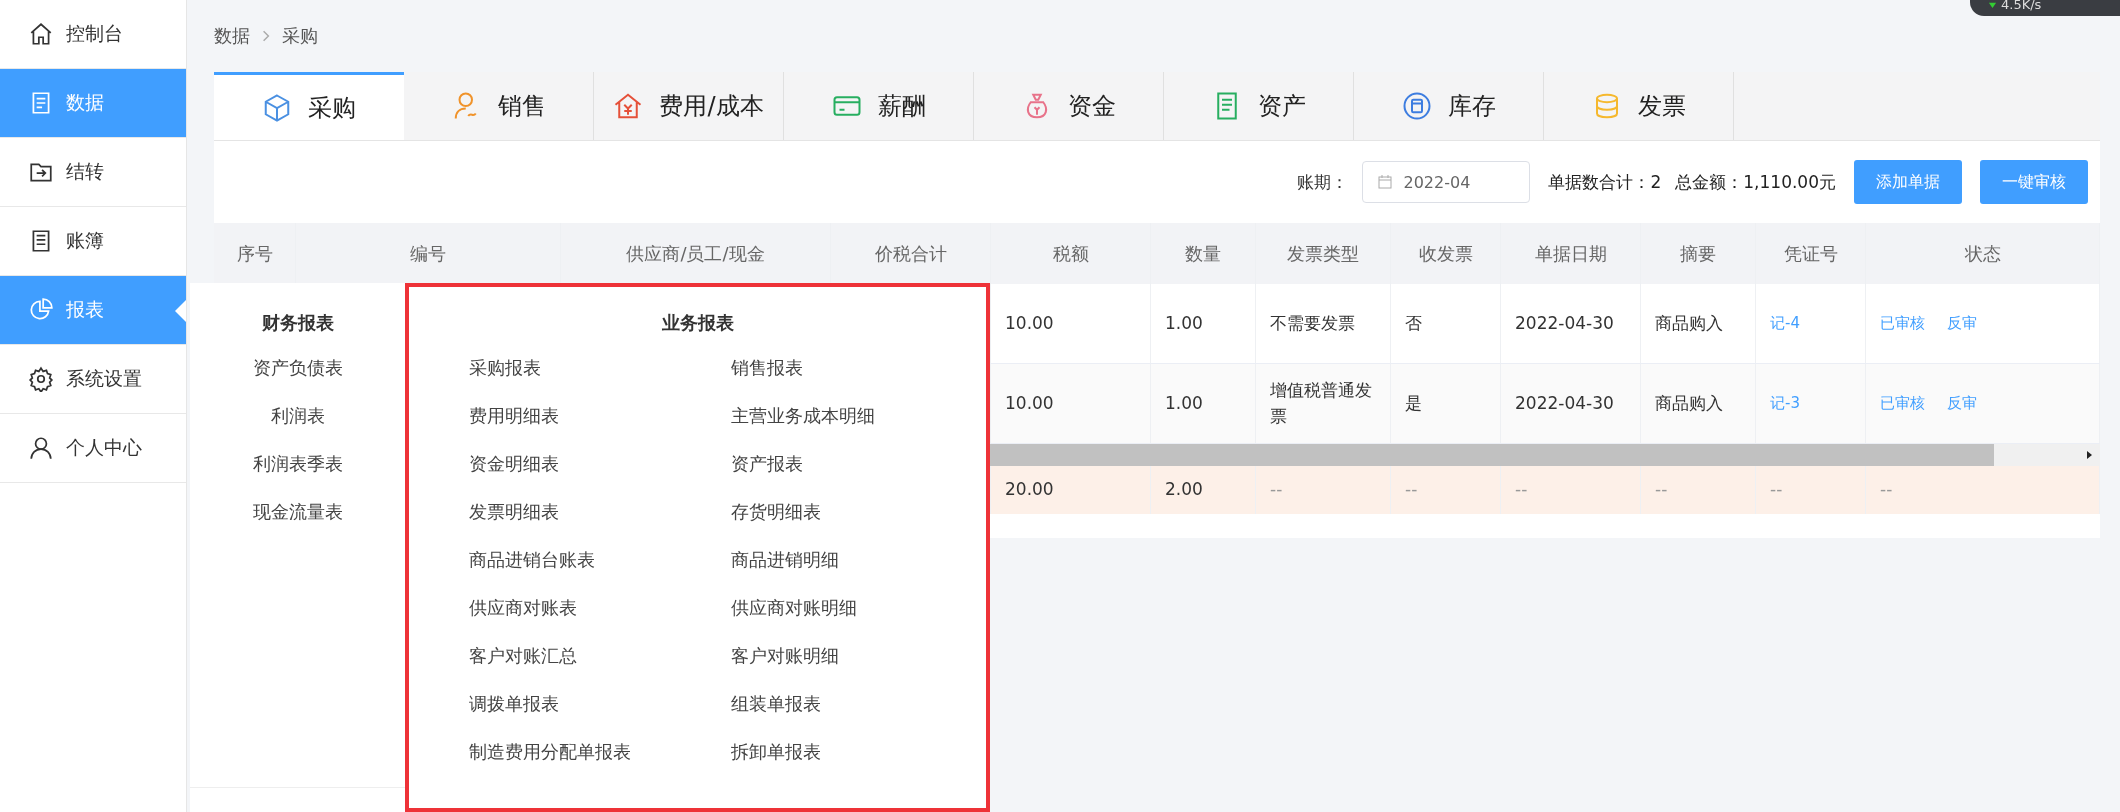 The image size is (2120, 812). Describe the element at coordinates (93, 448) in the screenshot. I see `sidebar-item: 个人中心` at that location.